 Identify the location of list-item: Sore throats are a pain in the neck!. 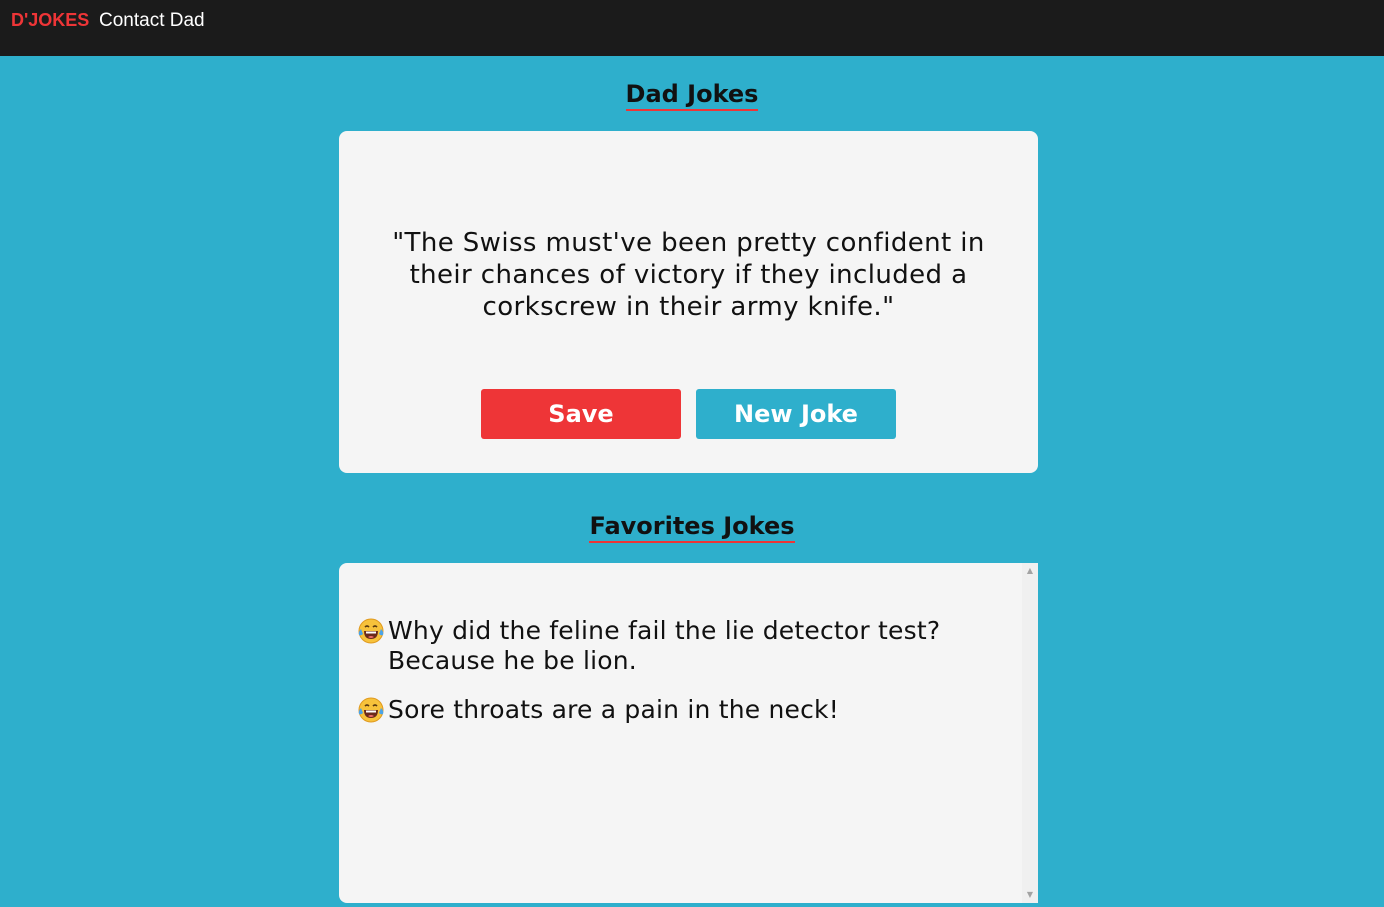
(689, 710).